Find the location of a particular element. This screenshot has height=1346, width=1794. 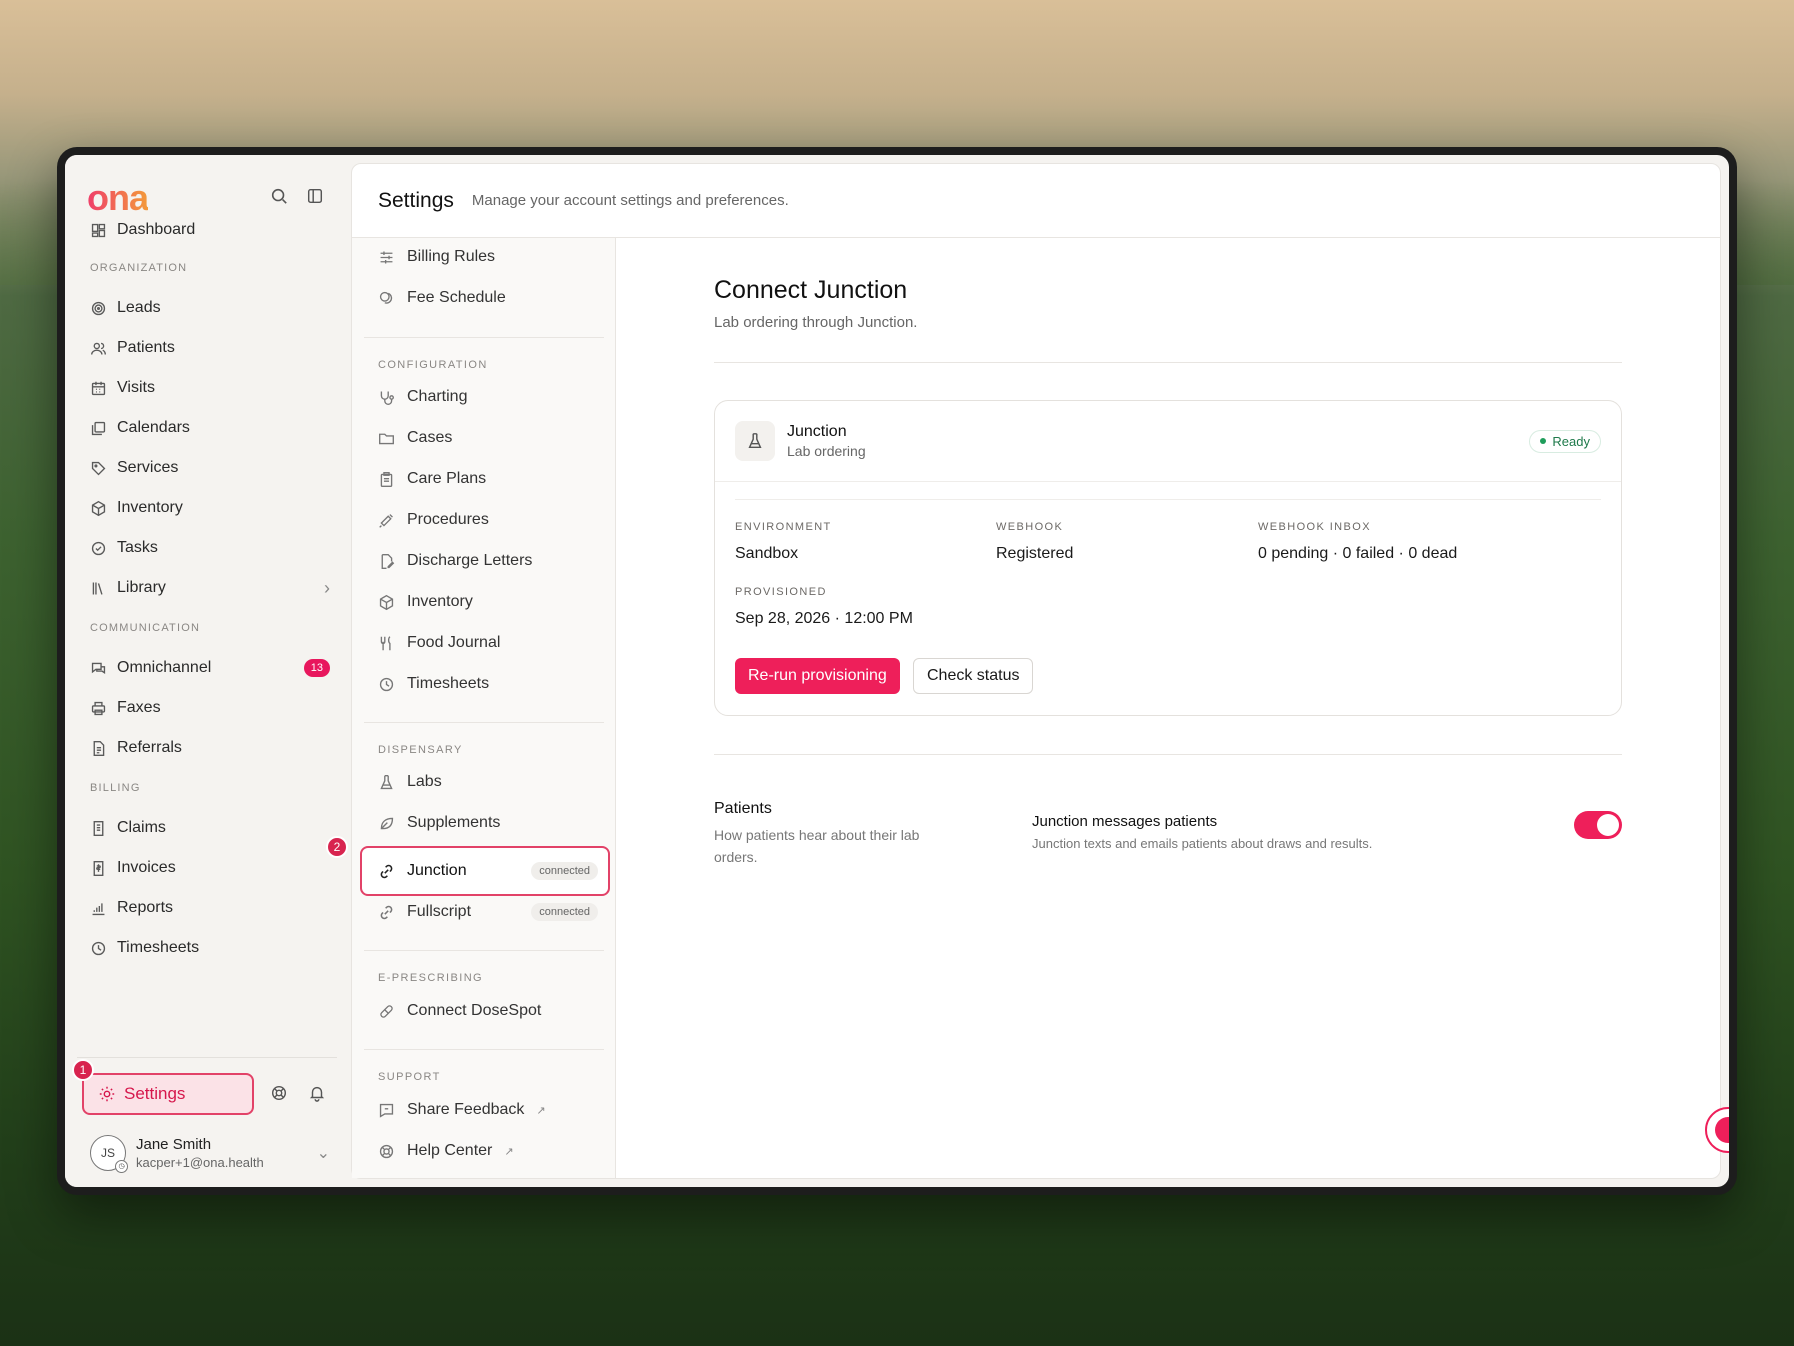

section-label-e-prescribing: E-PRESCRIBING is located at coordinates (430, 978).